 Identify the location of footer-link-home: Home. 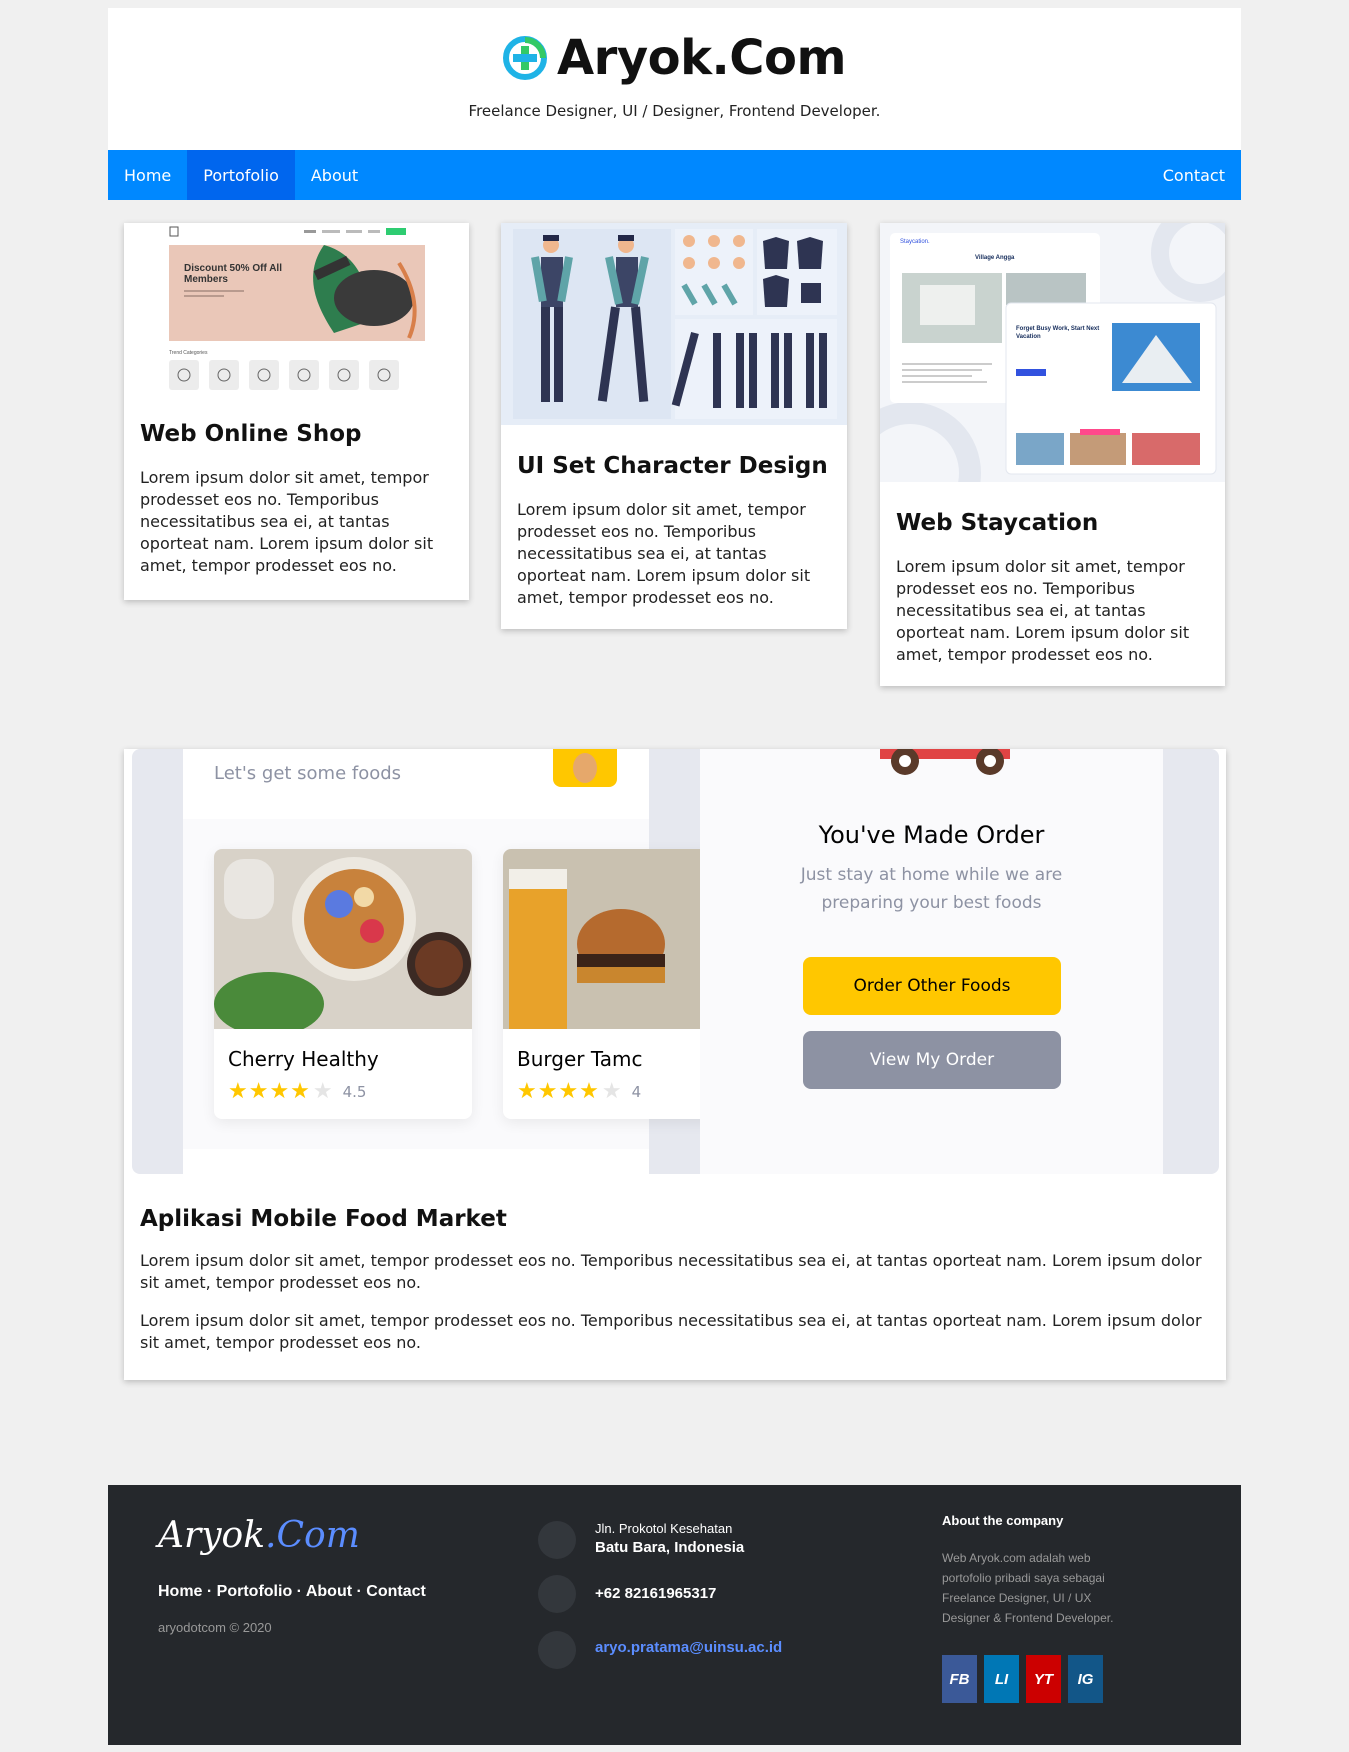
(180, 1591).